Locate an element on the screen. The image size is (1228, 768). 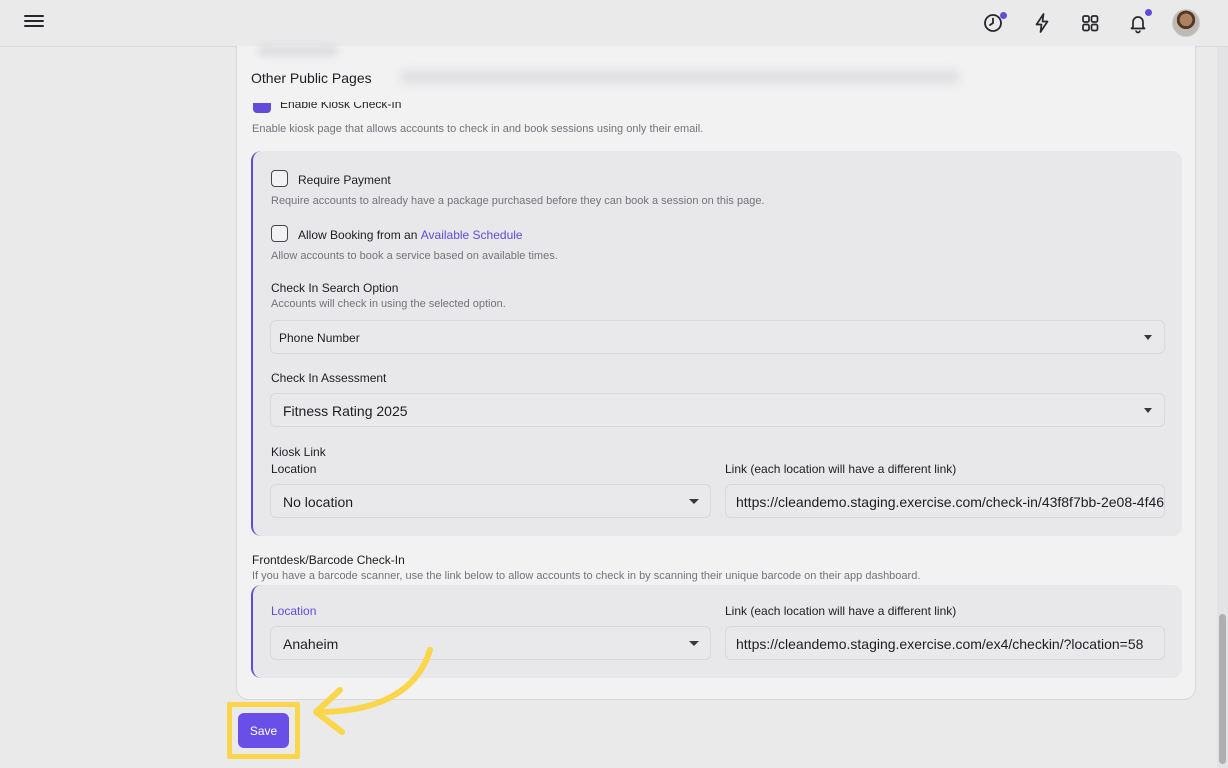
scrollbar-thumb is located at coordinates (1222, 689).